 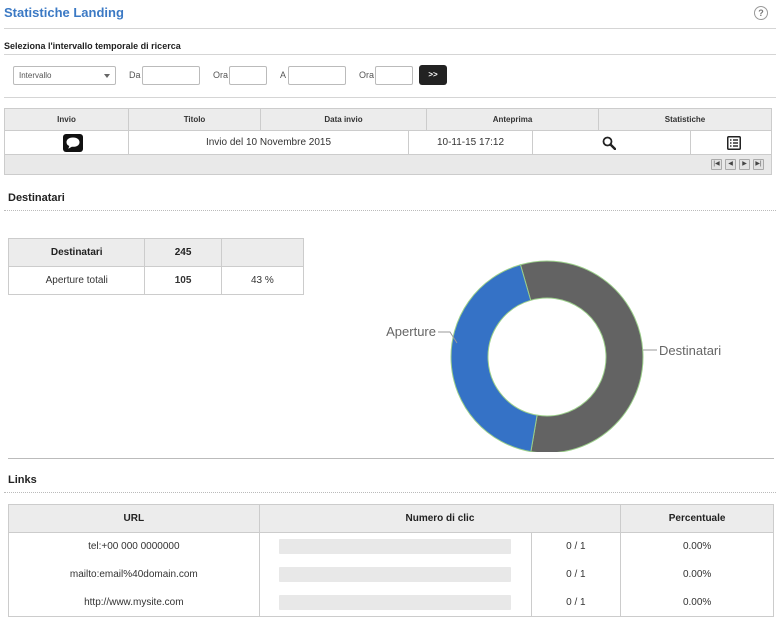 I want to click on column-header-anteprima: Anteprima, so click(x=513, y=120).